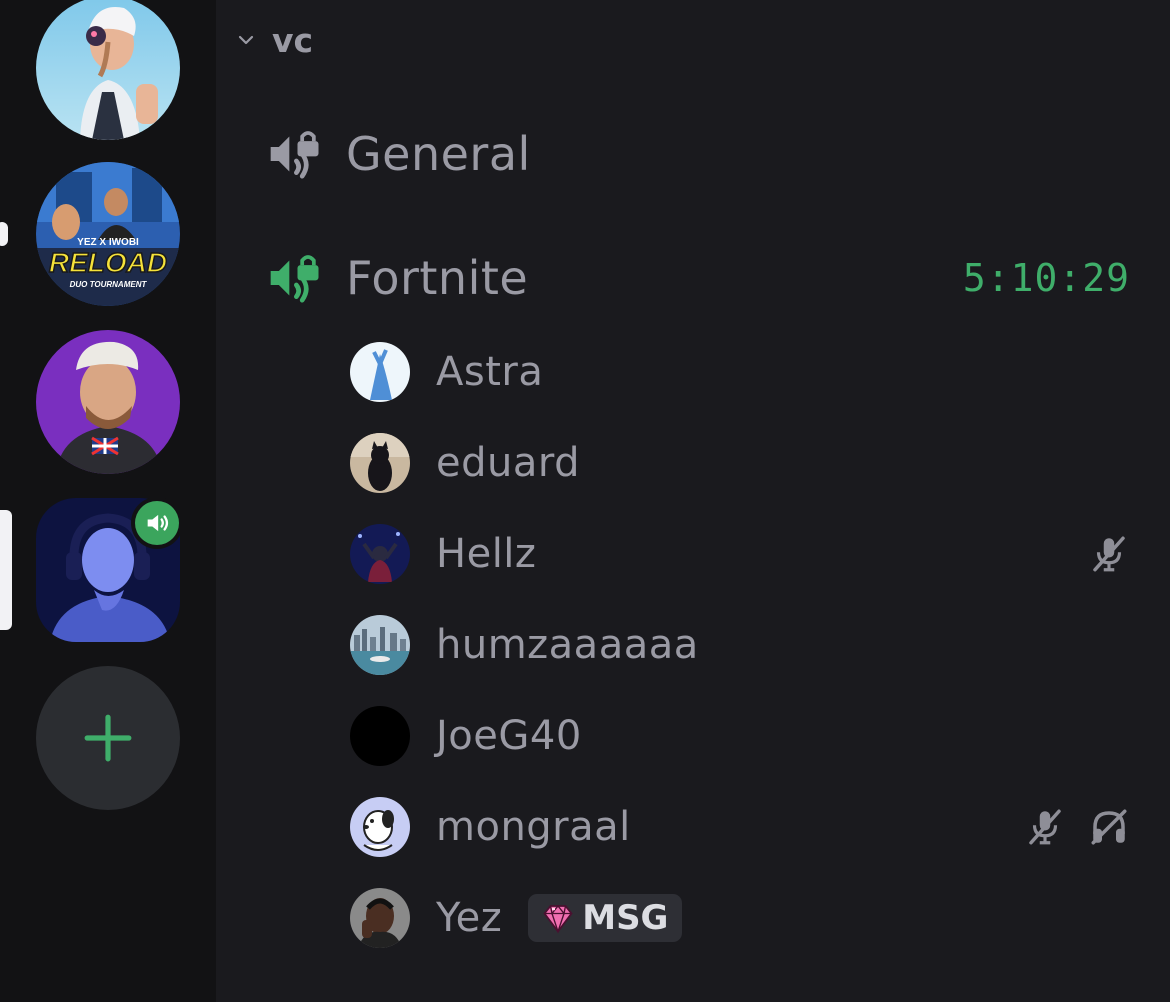 The width and height of the screenshot is (1170, 1002). I want to click on user-avatar-hellz-icon, so click(380, 554).